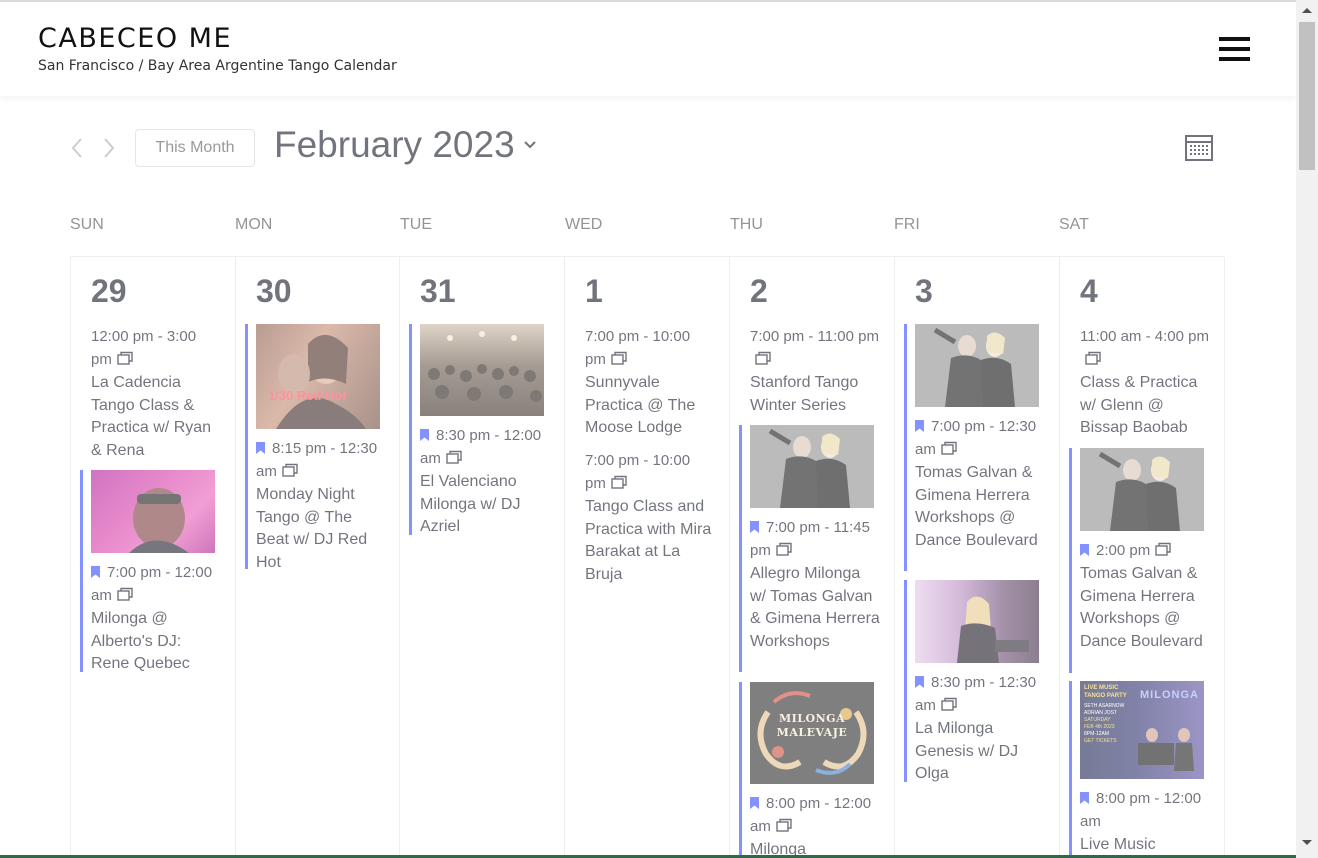 The height and width of the screenshot is (858, 1318). I want to click on chevron-down-icon, so click(529, 145).